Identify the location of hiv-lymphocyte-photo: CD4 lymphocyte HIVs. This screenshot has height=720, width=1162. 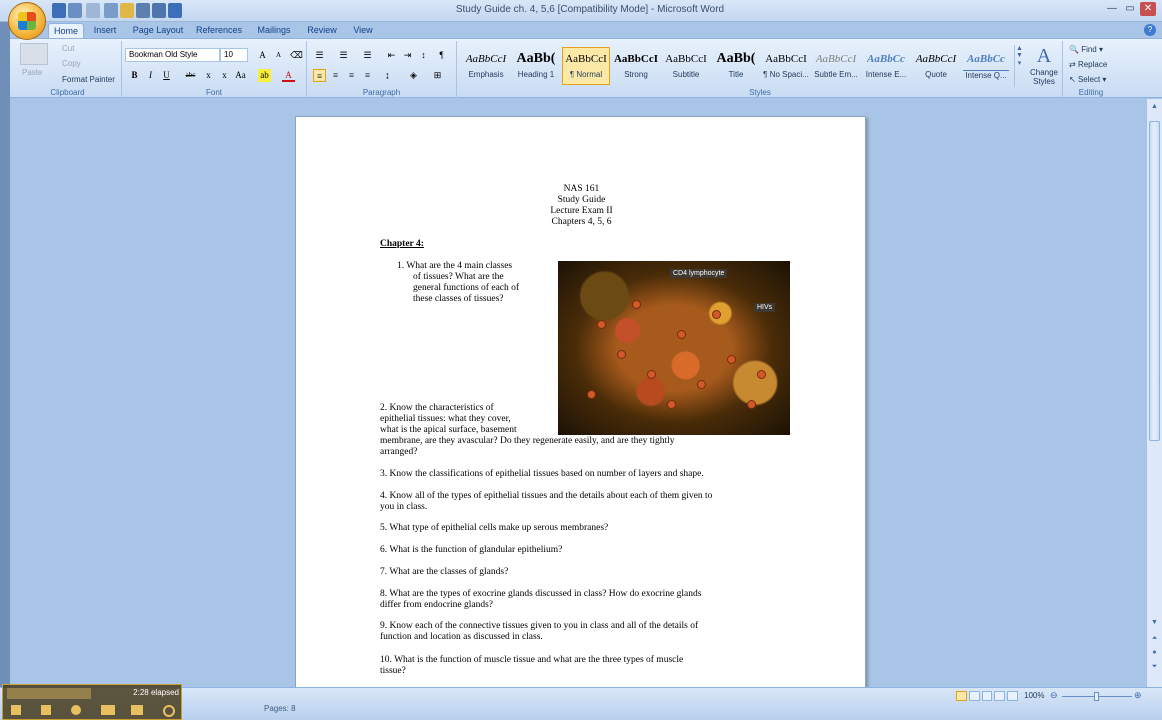
(674, 348).